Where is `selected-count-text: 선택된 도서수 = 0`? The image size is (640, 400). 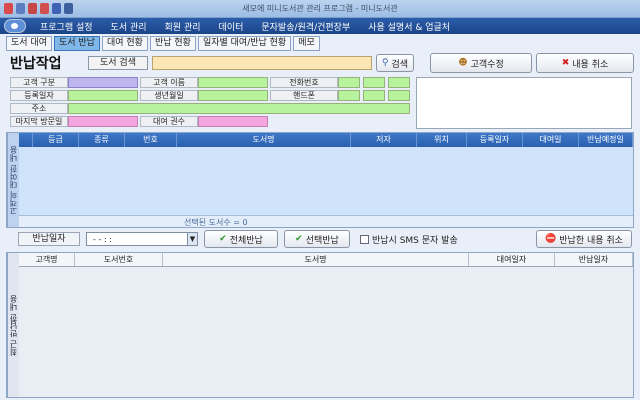 selected-count-text: 선택된 도서수 = 0 is located at coordinates (216, 222).